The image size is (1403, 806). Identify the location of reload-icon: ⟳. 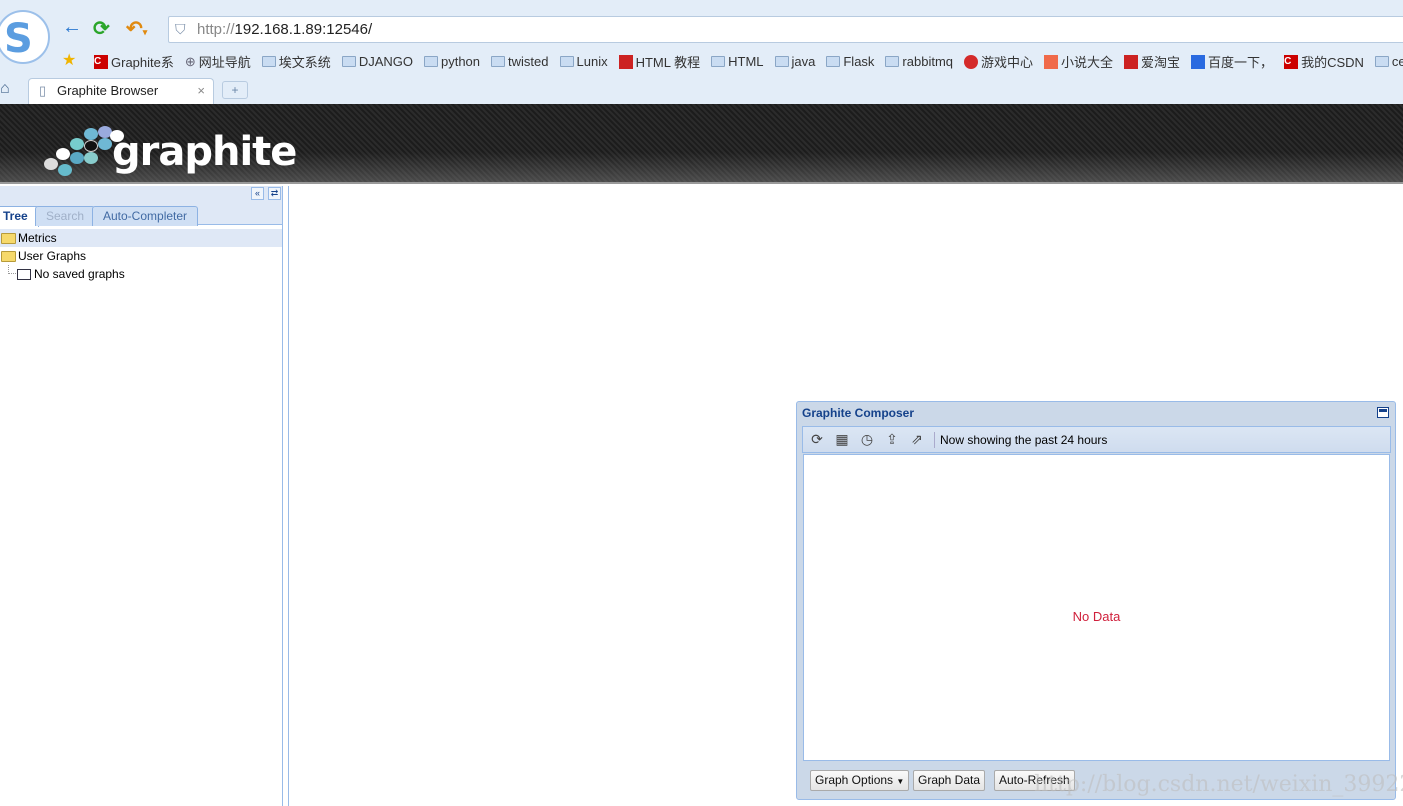
(101, 28).